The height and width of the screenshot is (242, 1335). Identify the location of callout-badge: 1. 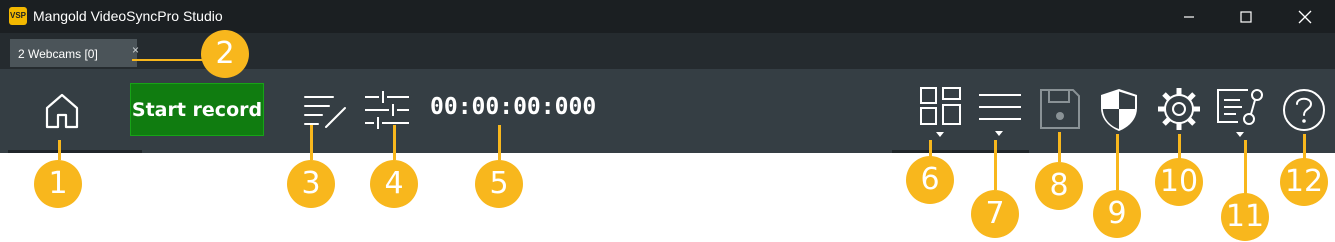
(58, 184).